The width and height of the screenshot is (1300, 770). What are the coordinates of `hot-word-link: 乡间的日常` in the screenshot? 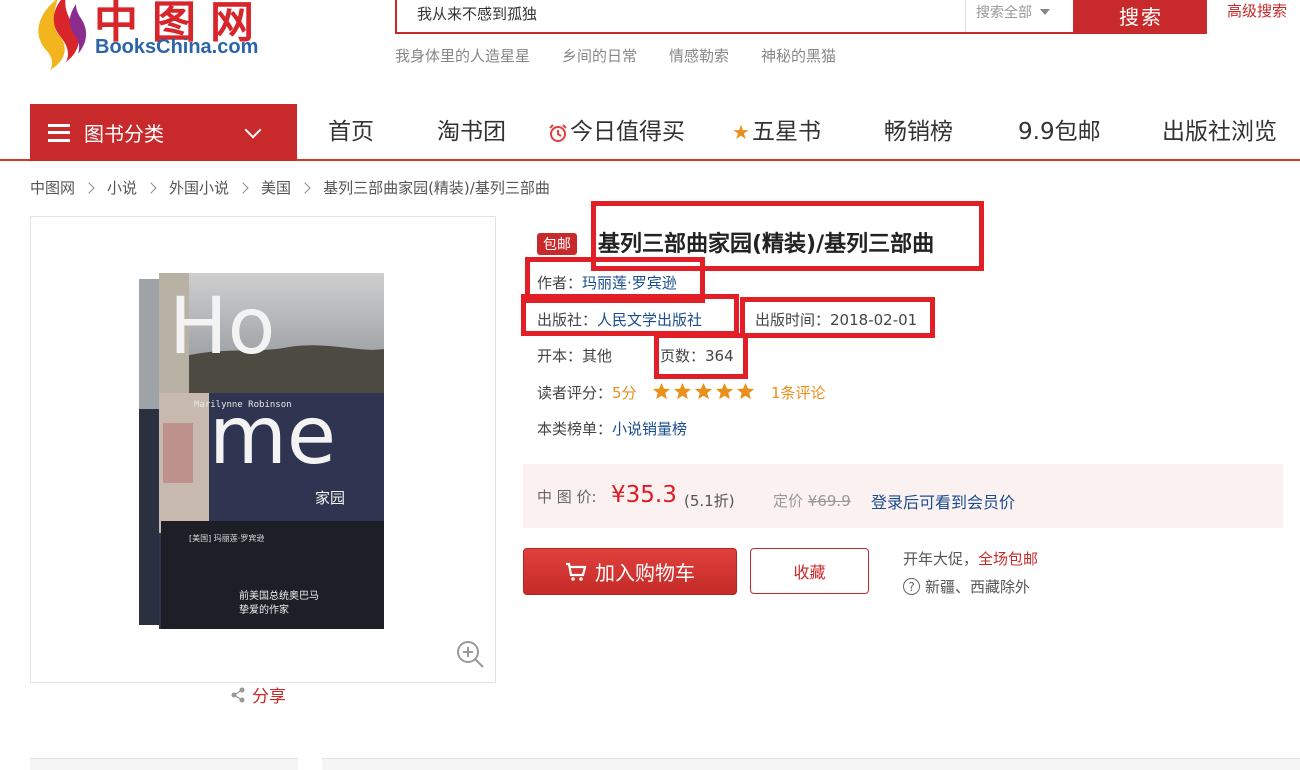 It's located at (599, 55).